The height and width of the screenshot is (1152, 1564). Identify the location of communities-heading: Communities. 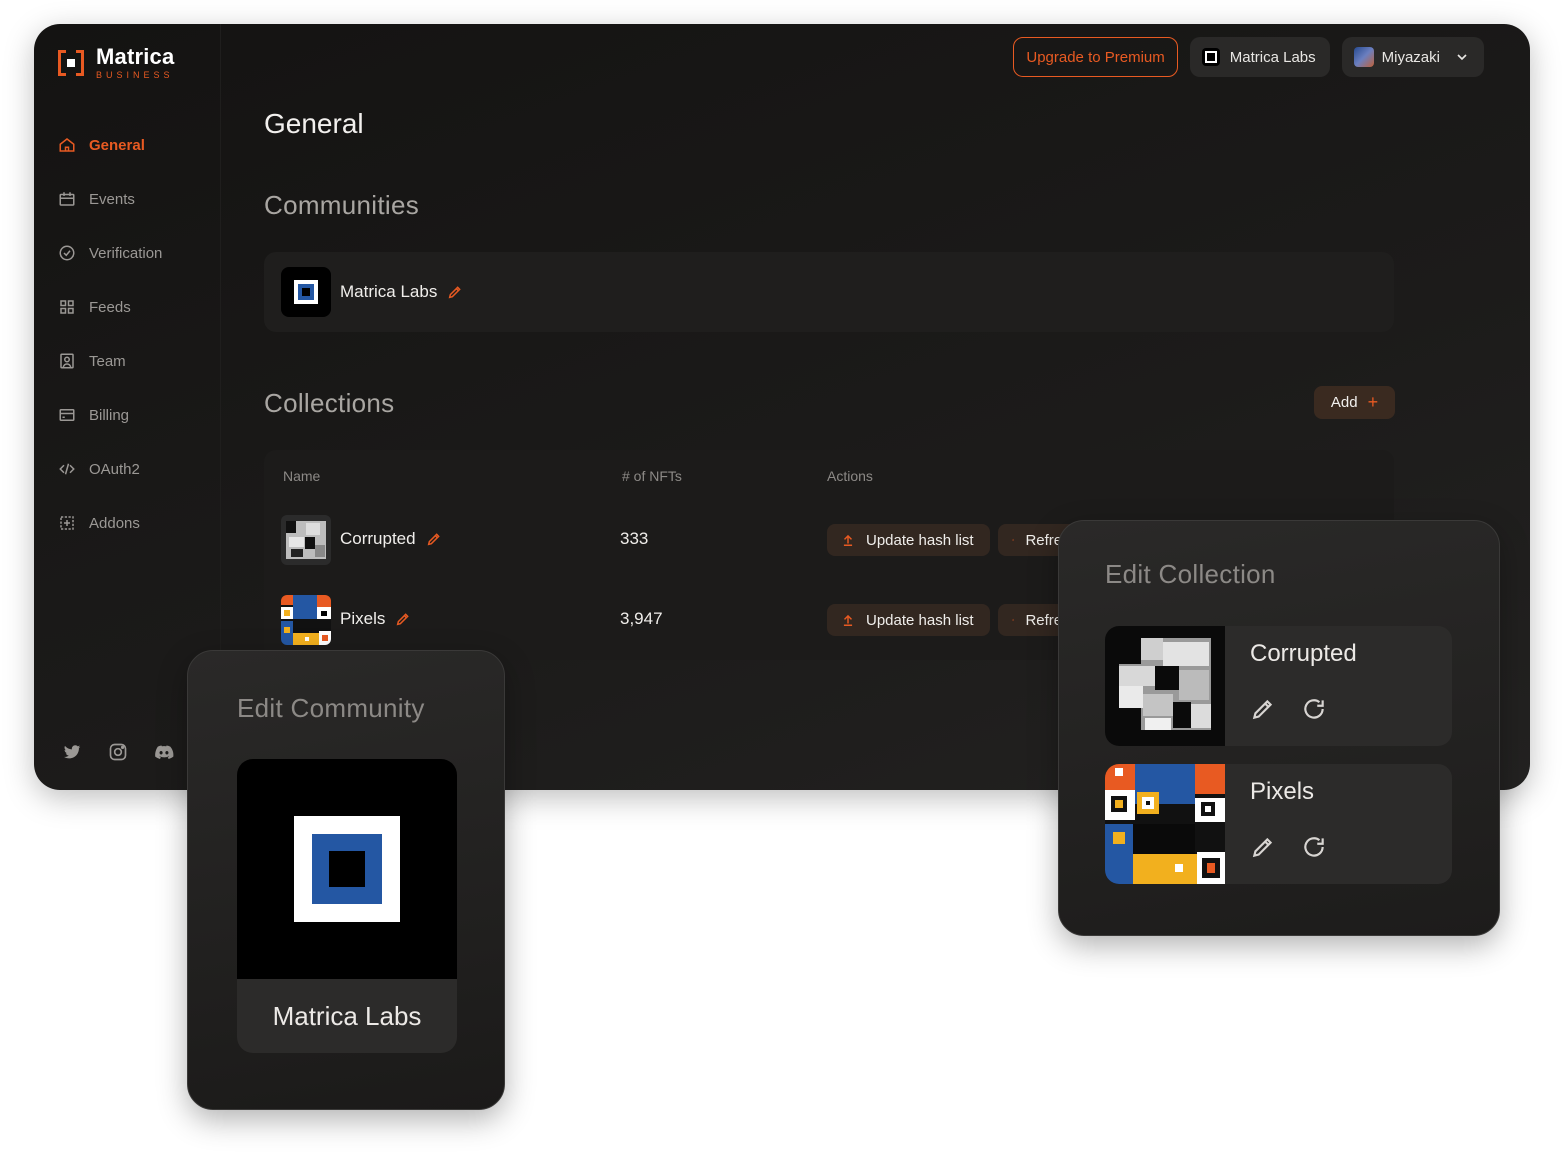
(342, 205).